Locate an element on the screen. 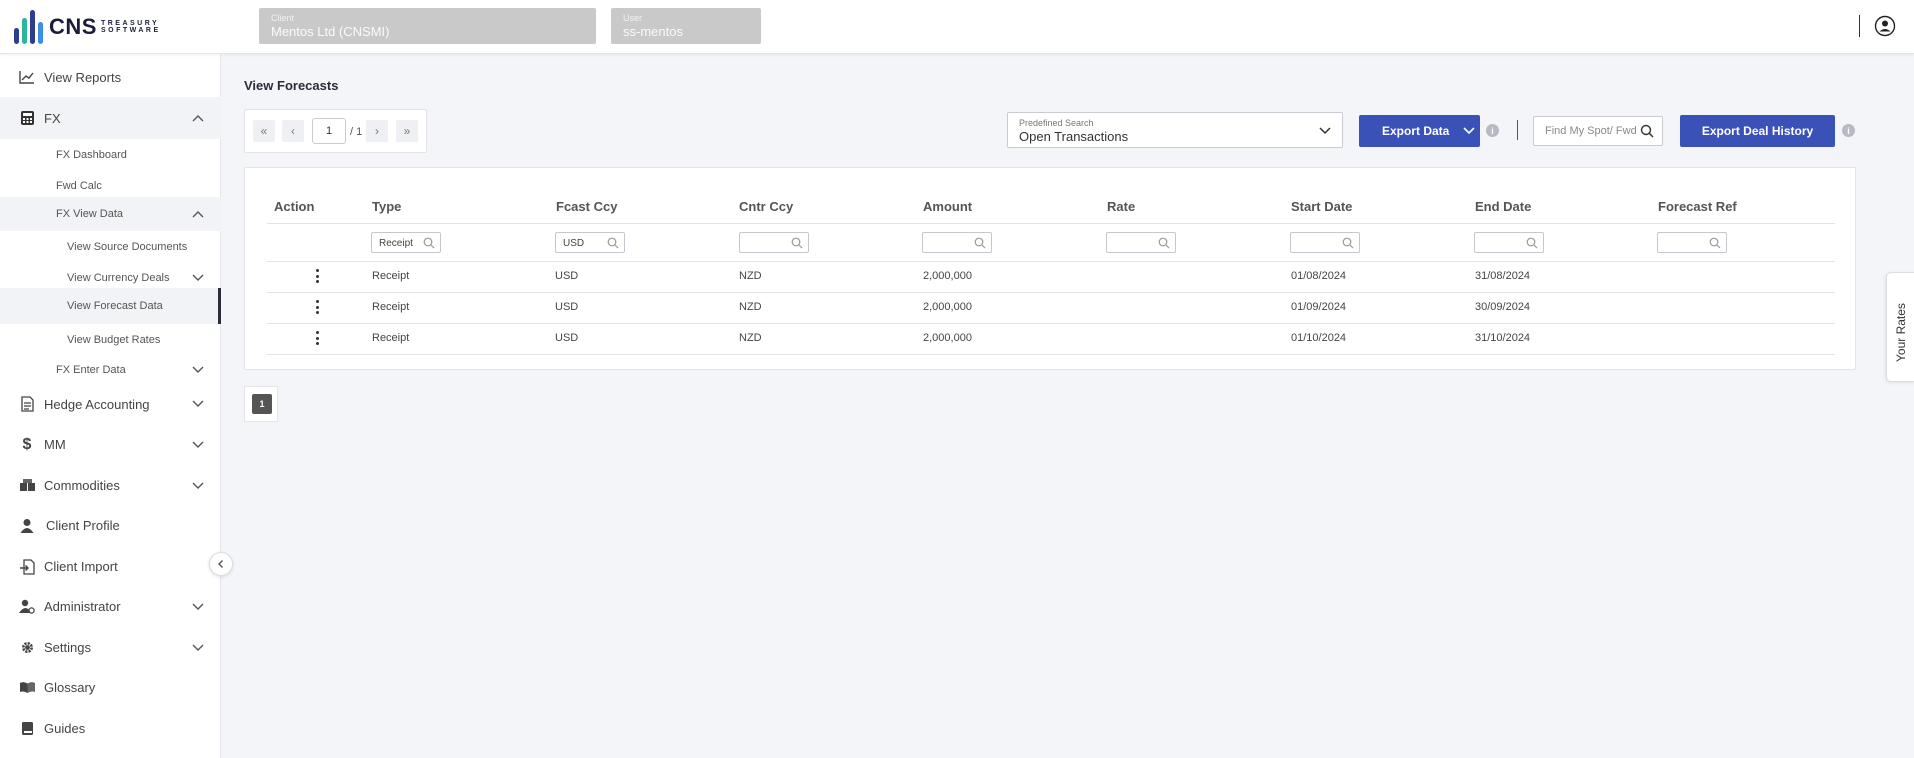 The image size is (1914, 758). page-1-button: 1 is located at coordinates (262, 404).